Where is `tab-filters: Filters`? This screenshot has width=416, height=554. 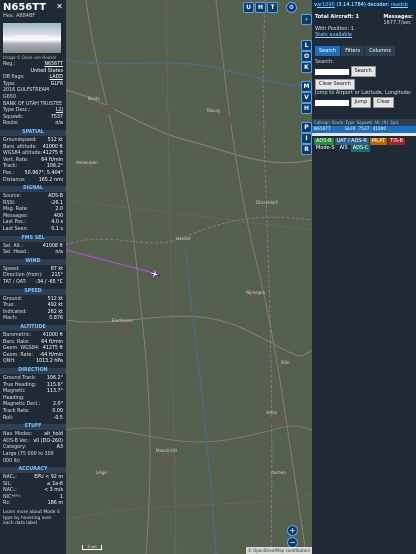 tab-filters: Filters is located at coordinates (353, 51).